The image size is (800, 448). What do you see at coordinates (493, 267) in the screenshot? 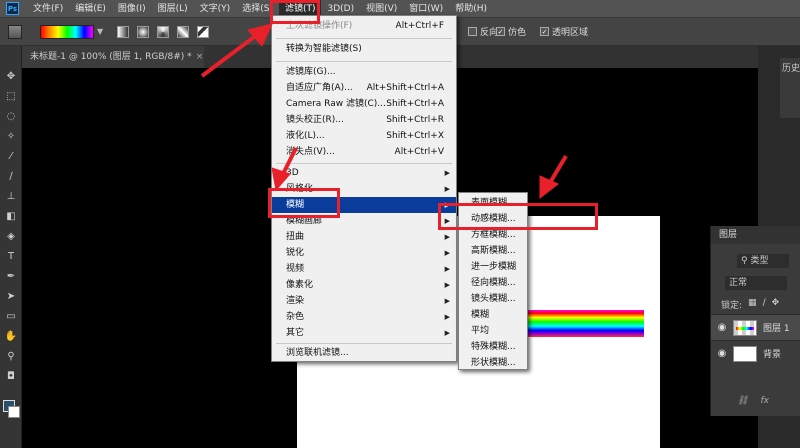
I see `submenu-item-blur-more: 进一步模糊` at bounding box center [493, 267].